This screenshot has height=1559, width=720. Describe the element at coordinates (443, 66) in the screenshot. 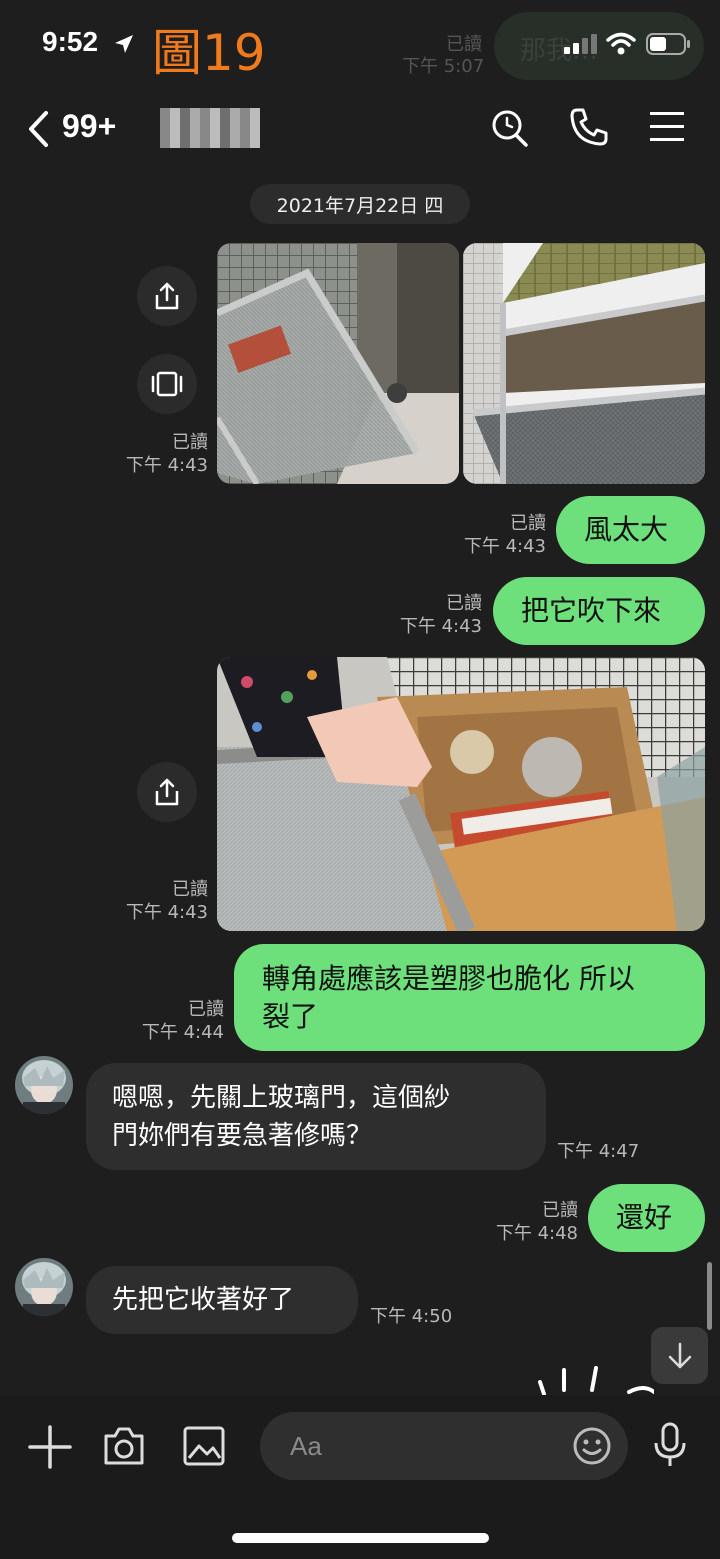

I see `ghost-time: 下午 5:07` at that location.